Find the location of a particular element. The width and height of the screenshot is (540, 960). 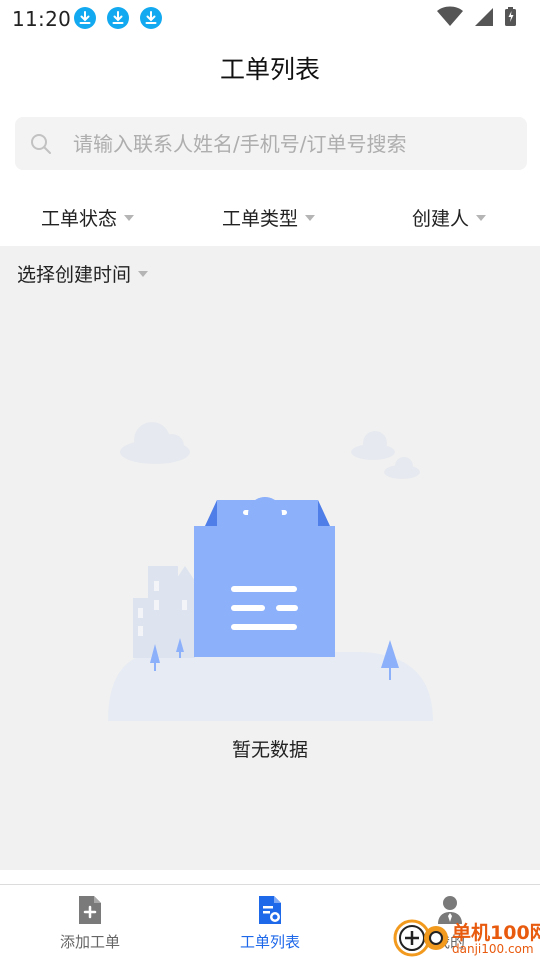

add-document-icon is located at coordinates (90, 910).